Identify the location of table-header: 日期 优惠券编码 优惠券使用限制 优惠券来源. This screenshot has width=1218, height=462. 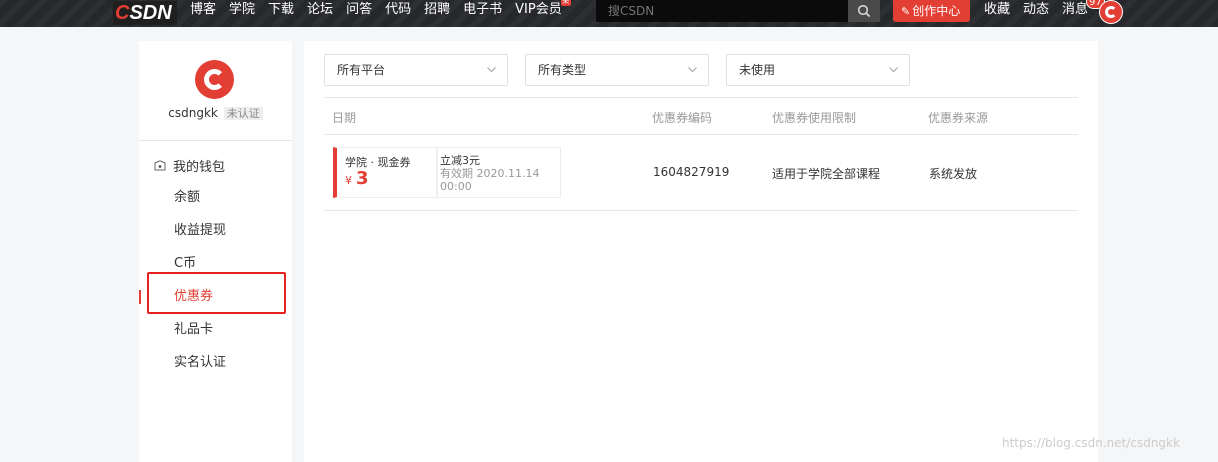
(701, 116).